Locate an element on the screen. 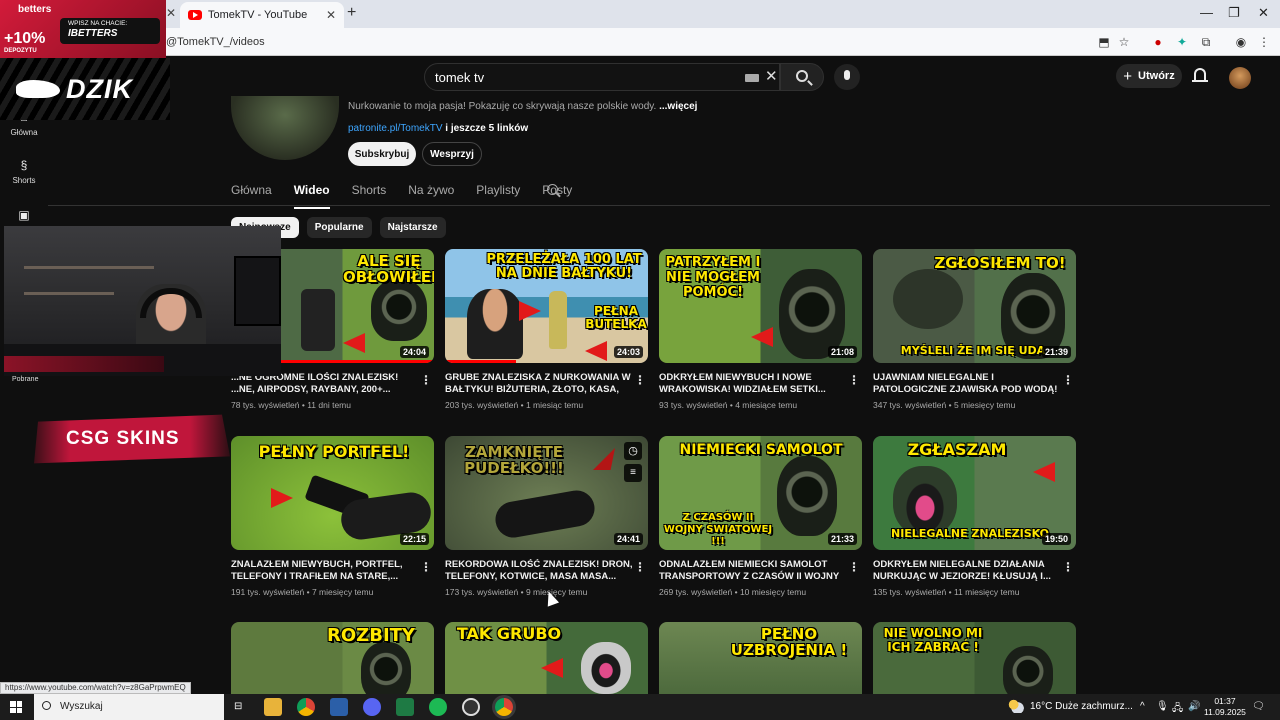 The height and width of the screenshot is (720, 1280). video-meta: 347 tys. wyświetleń • 5 miesięcy temu is located at coordinates (944, 405).